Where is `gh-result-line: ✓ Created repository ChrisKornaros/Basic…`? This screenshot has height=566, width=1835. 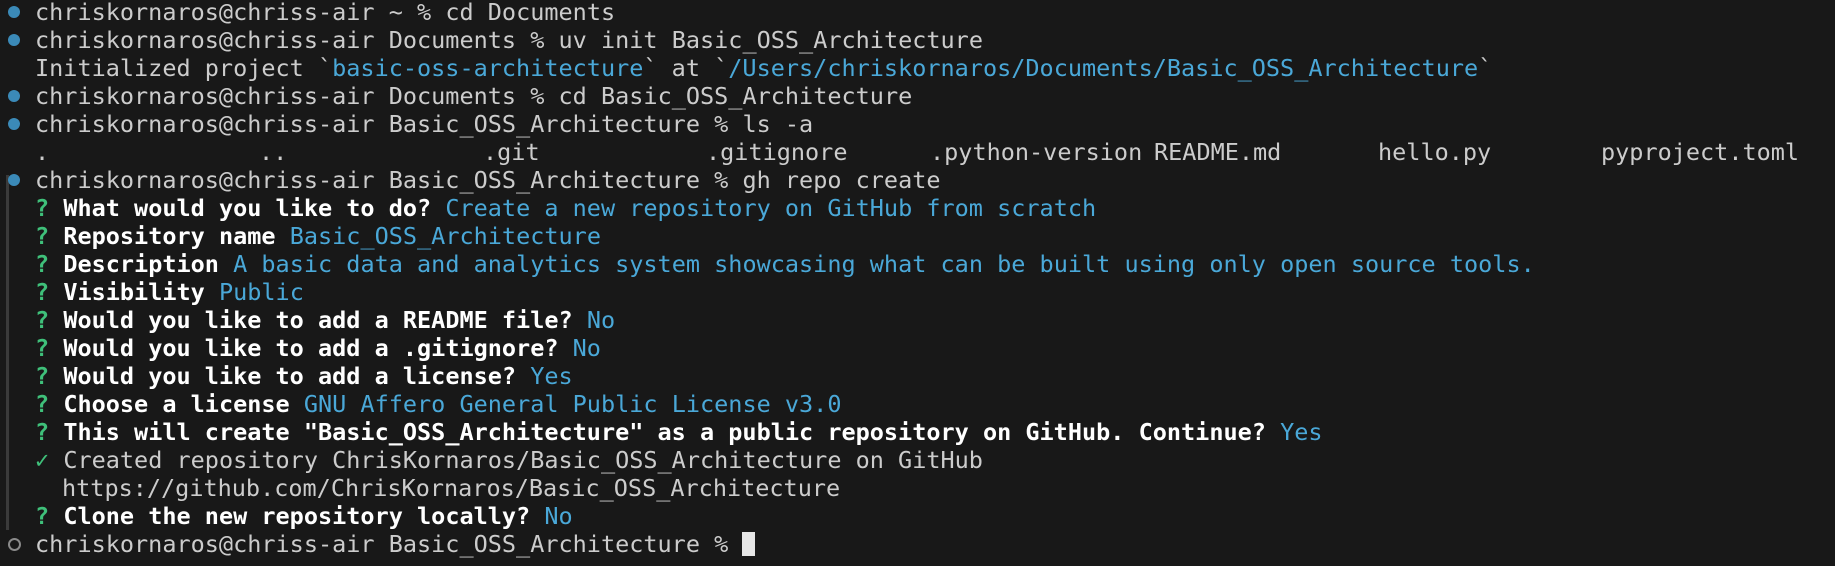
gh-result-line: ✓ Created repository ChrisKornaros/Basic… is located at coordinates (491, 460).